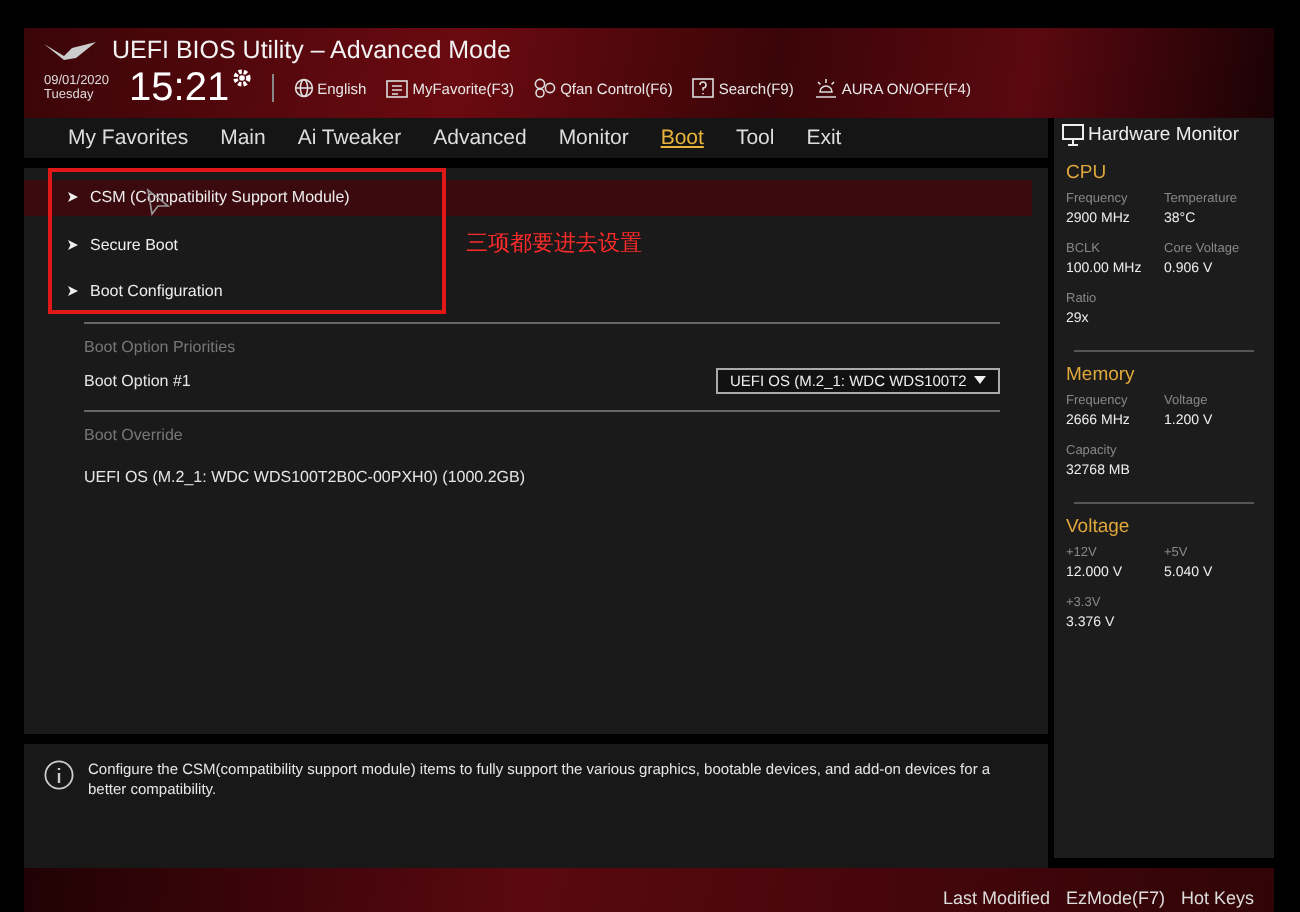  I want to click on light-icon, so click(825, 88).